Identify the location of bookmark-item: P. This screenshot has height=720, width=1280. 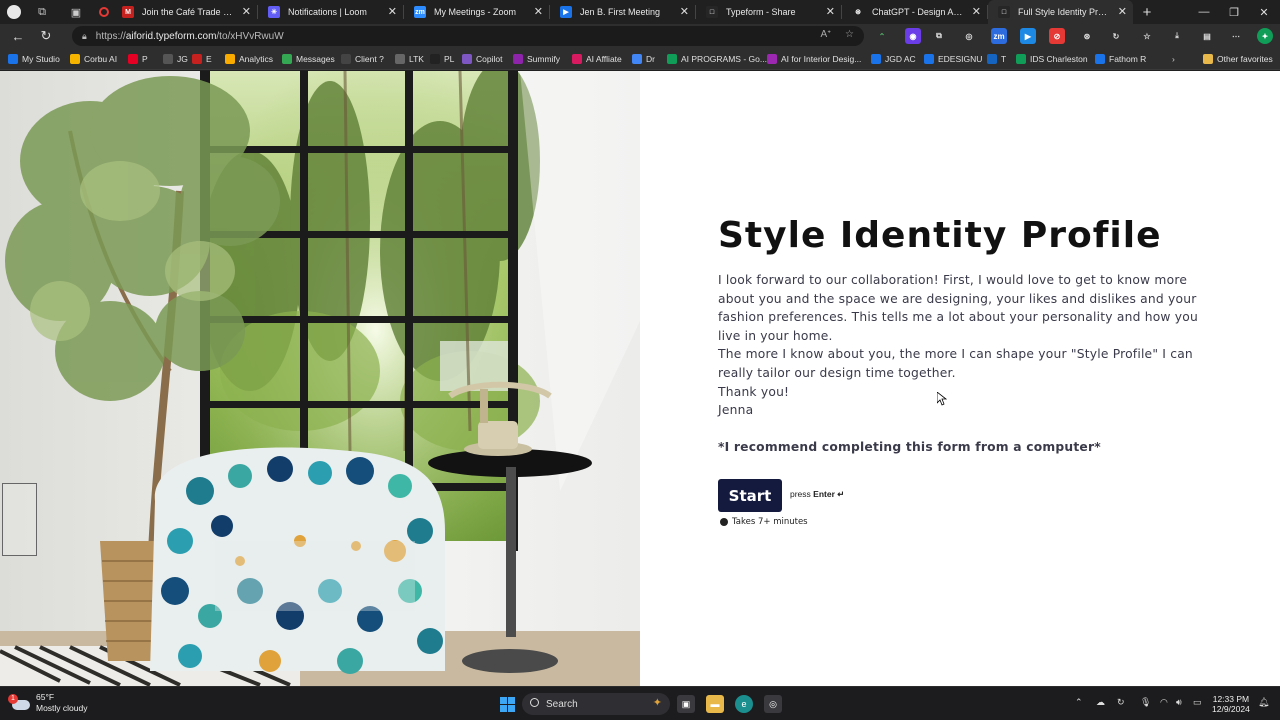
(138, 59).